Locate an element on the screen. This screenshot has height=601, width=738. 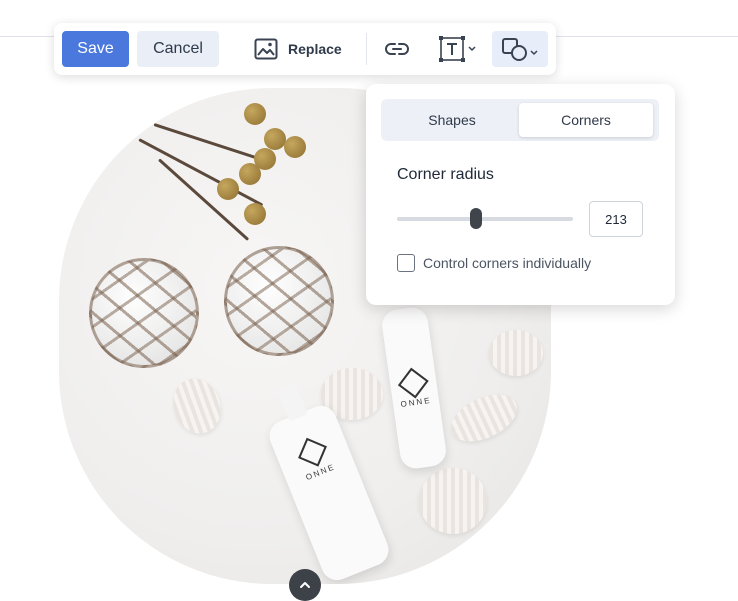
replace-image-button: Replace is located at coordinates (298, 49).